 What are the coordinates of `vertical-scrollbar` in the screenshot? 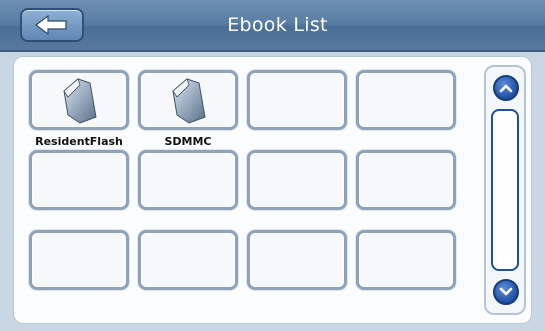 It's located at (505, 190).